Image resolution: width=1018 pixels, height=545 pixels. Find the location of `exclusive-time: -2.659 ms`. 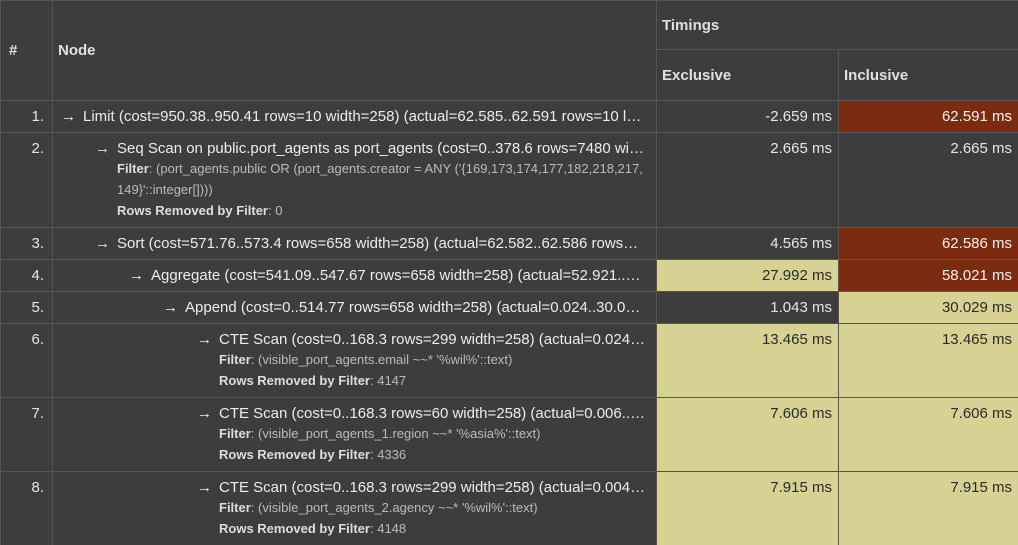

exclusive-time: -2.659 ms is located at coordinates (747, 116).